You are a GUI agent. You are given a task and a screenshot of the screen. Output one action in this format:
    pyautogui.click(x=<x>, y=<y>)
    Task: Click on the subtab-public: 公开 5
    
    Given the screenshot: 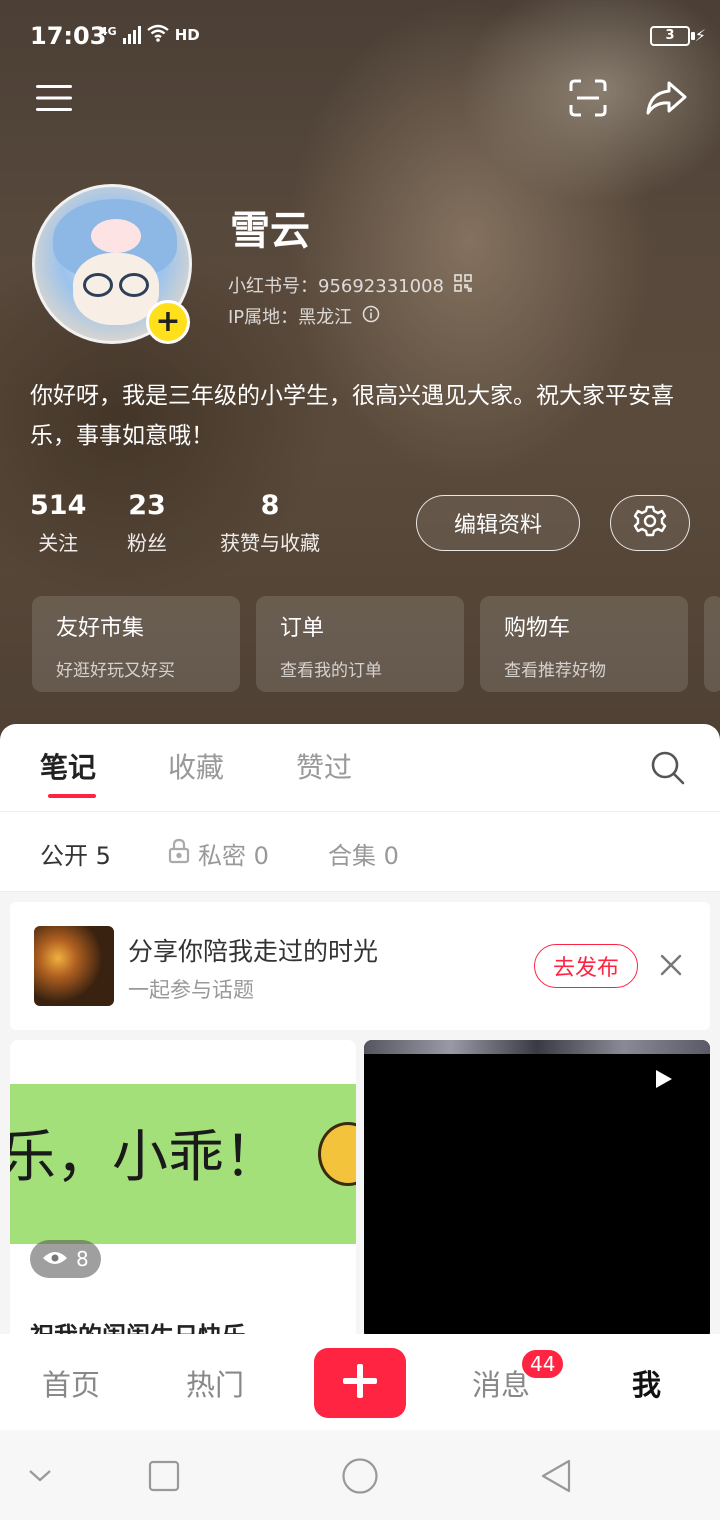 What is the action you would take?
    pyautogui.click(x=75, y=853)
    